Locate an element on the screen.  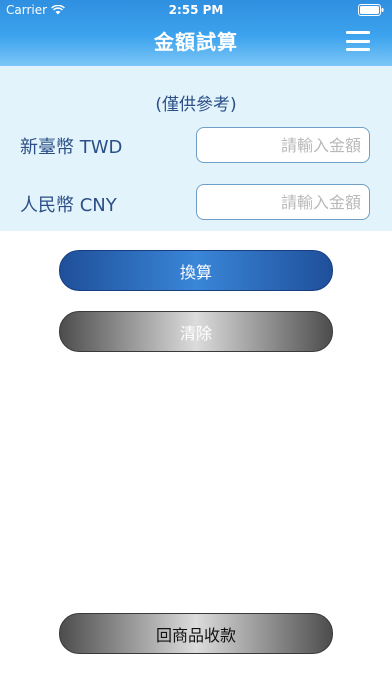
status-bar: Carrier 2:55 PM is located at coordinates (196, 10).